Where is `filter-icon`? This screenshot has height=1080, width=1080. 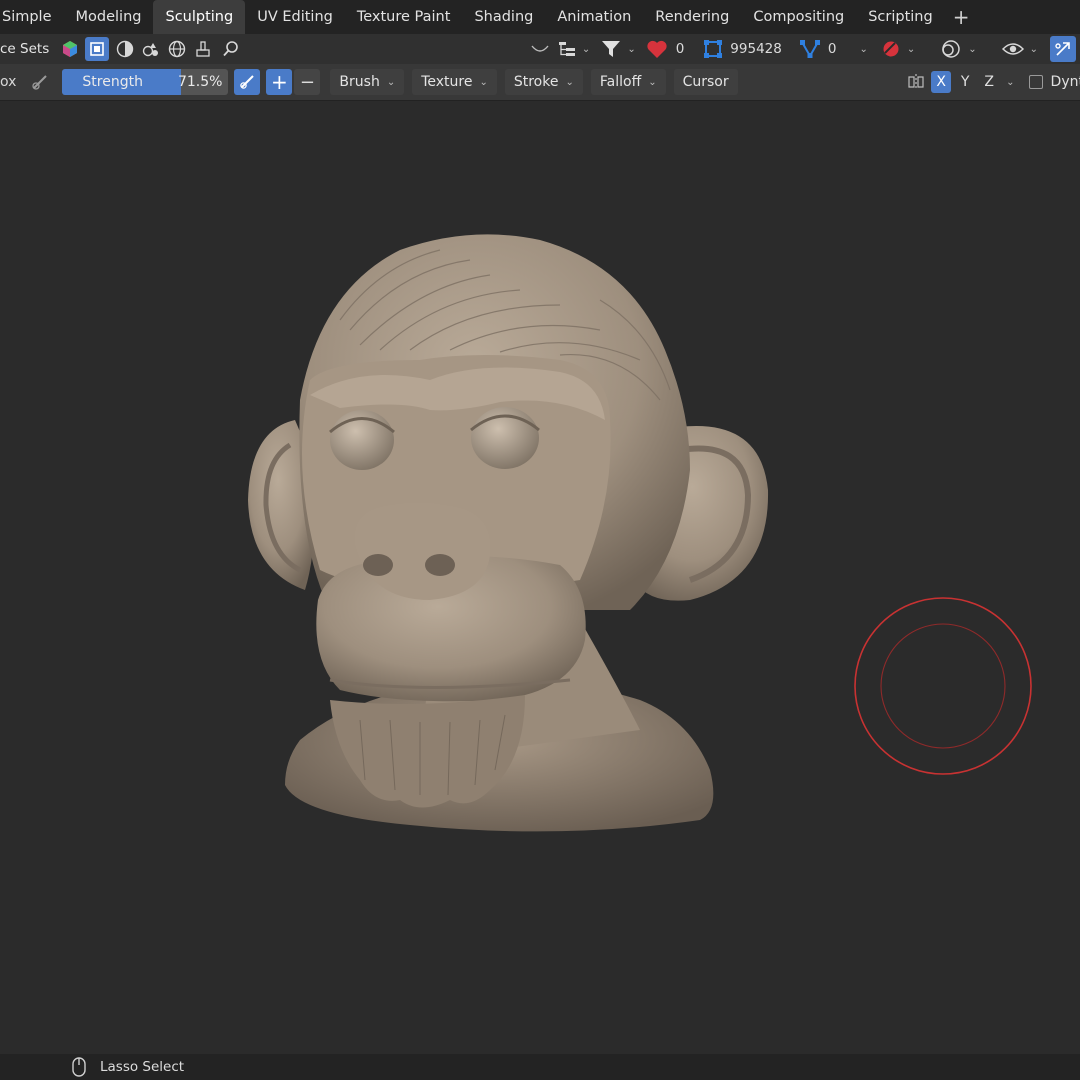
filter-icon is located at coordinates (611, 49).